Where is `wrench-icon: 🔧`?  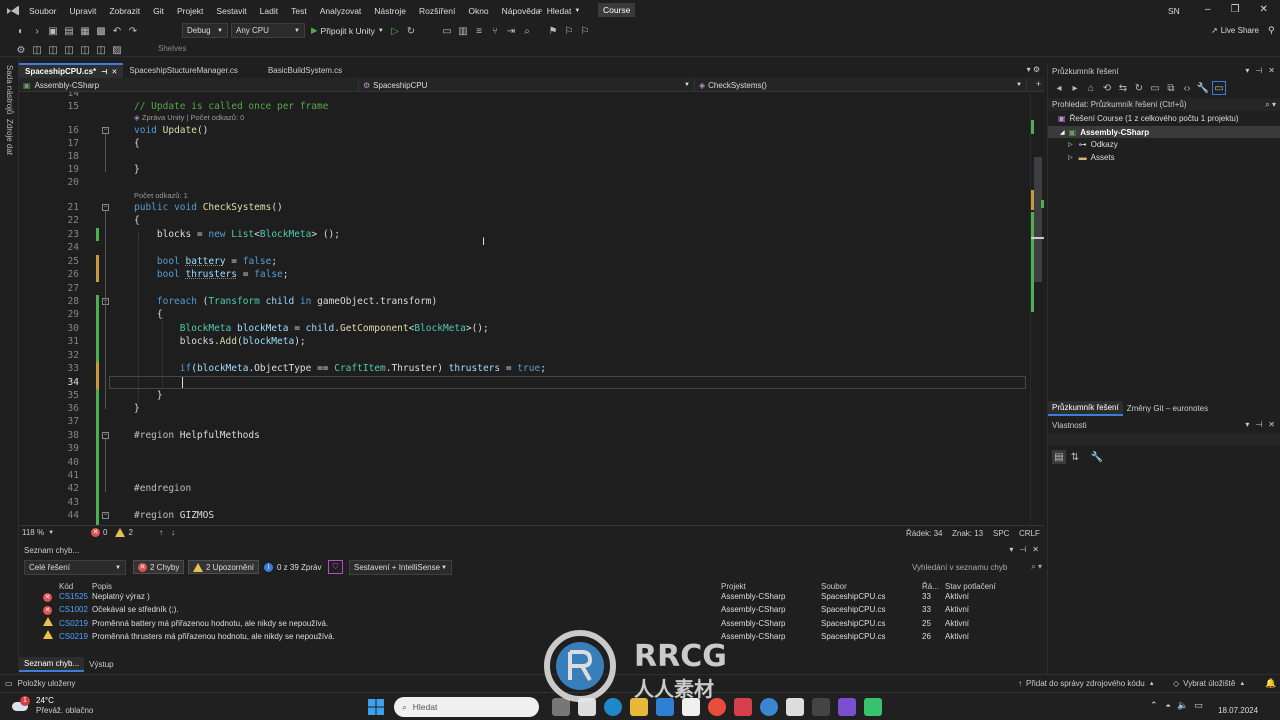
wrench-icon: 🔧 is located at coordinates (1203, 88).